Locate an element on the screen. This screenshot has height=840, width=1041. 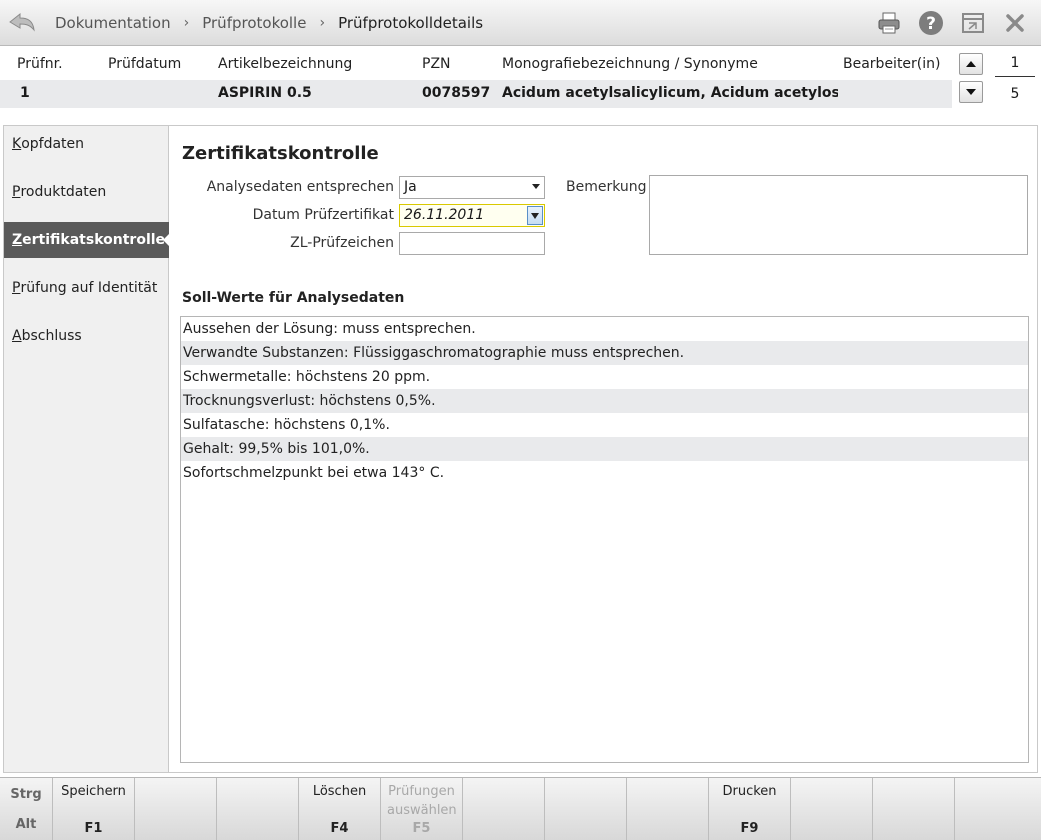
sidebar-item-accel: Z is located at coordinates (17, 240).